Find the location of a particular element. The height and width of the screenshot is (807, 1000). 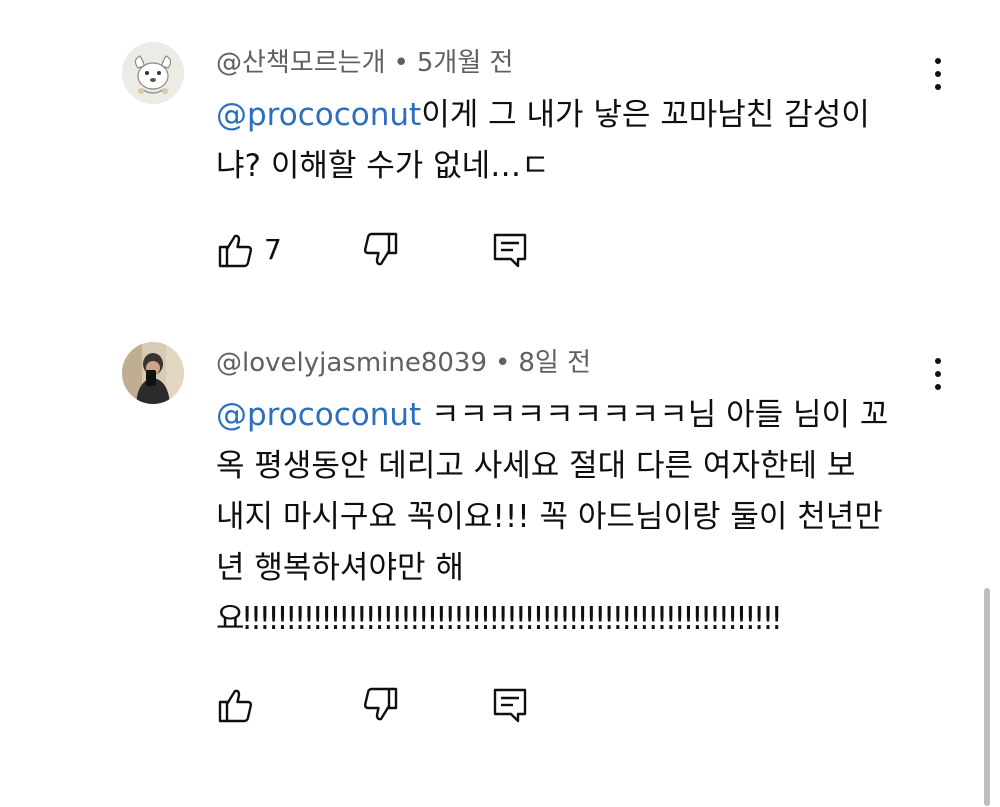

comment-time: 5개월 전 is located at coordinates (465, 63).